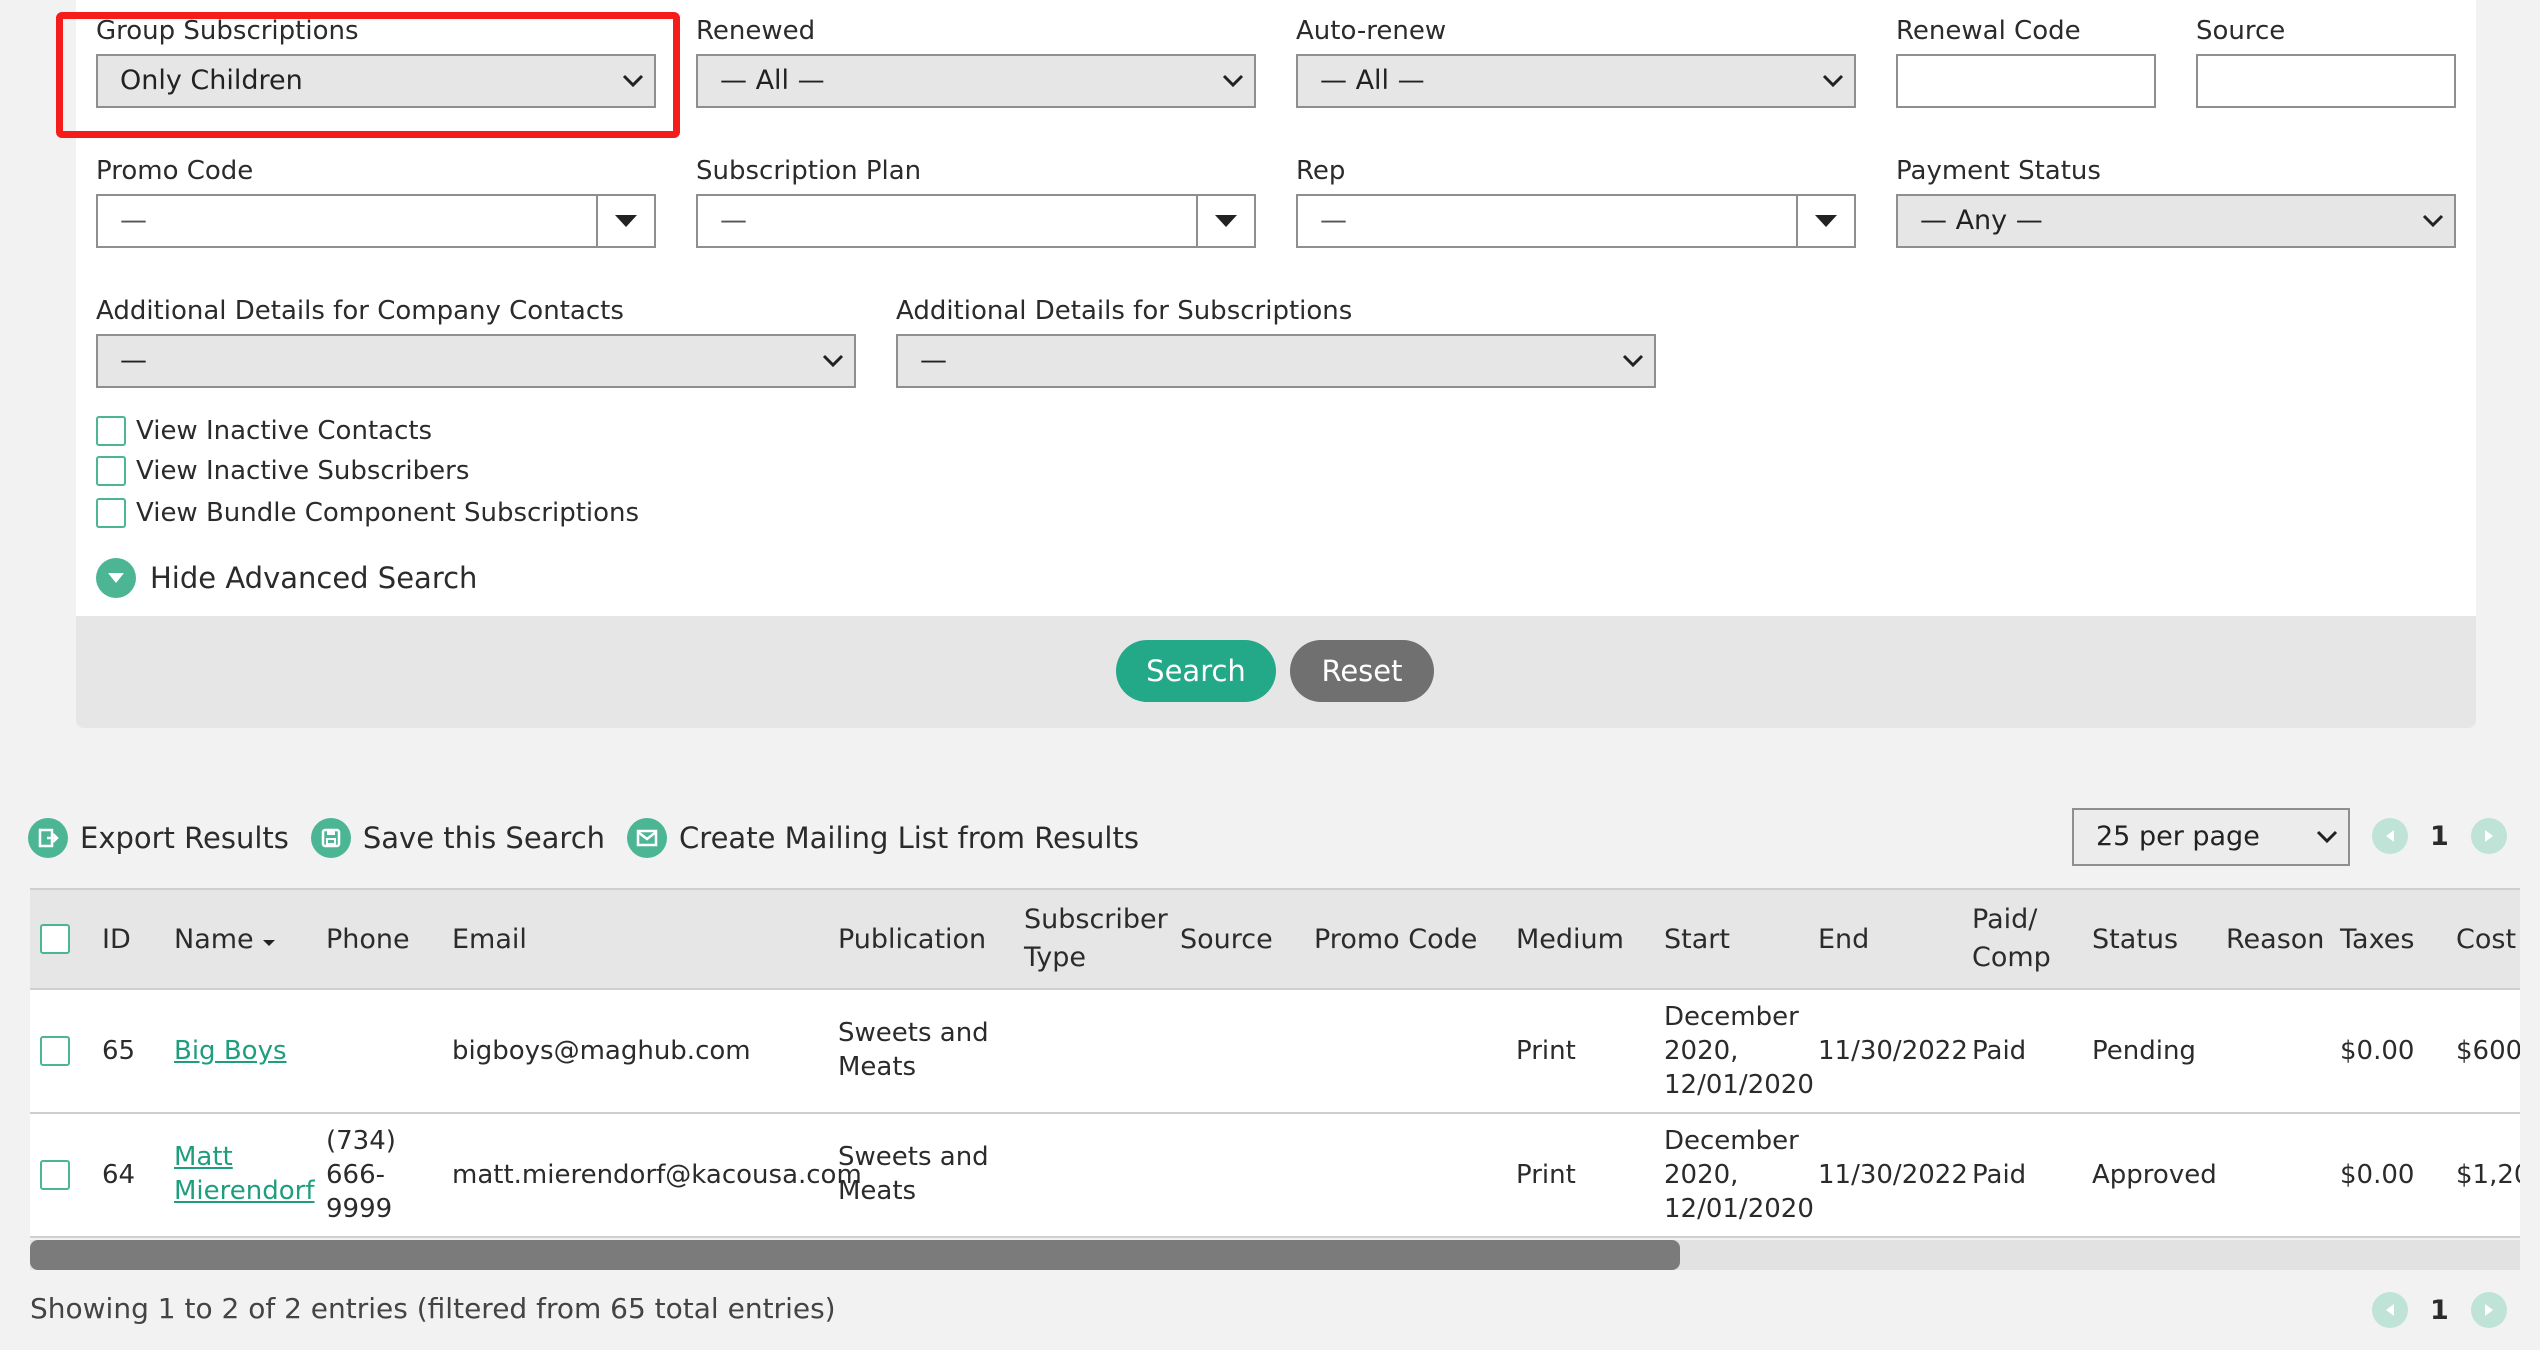 This screenshot has width=2540, height=1350. Describe the element at coordinates (119, 1051) in the screenshot. I see `cell-id: 65` at that location.